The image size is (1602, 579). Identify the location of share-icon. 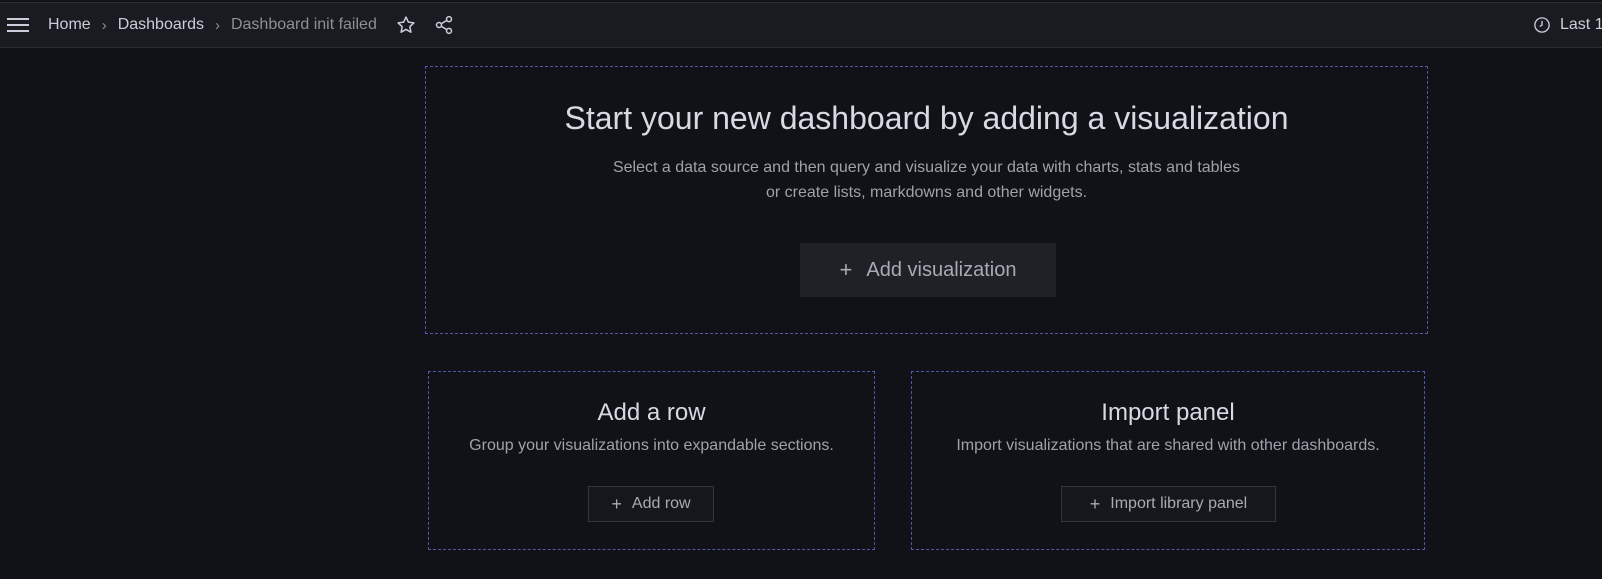
(444, 25).